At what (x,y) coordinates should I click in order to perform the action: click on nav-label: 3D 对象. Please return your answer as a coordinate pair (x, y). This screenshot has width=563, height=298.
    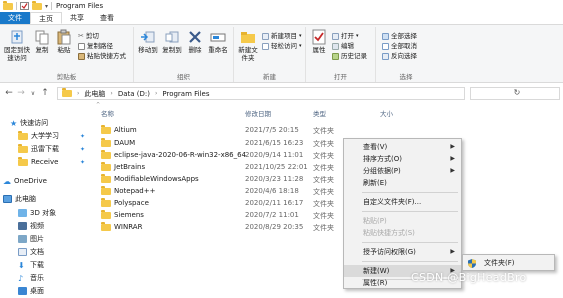
    Looking at the image, I should click on (43, 213).